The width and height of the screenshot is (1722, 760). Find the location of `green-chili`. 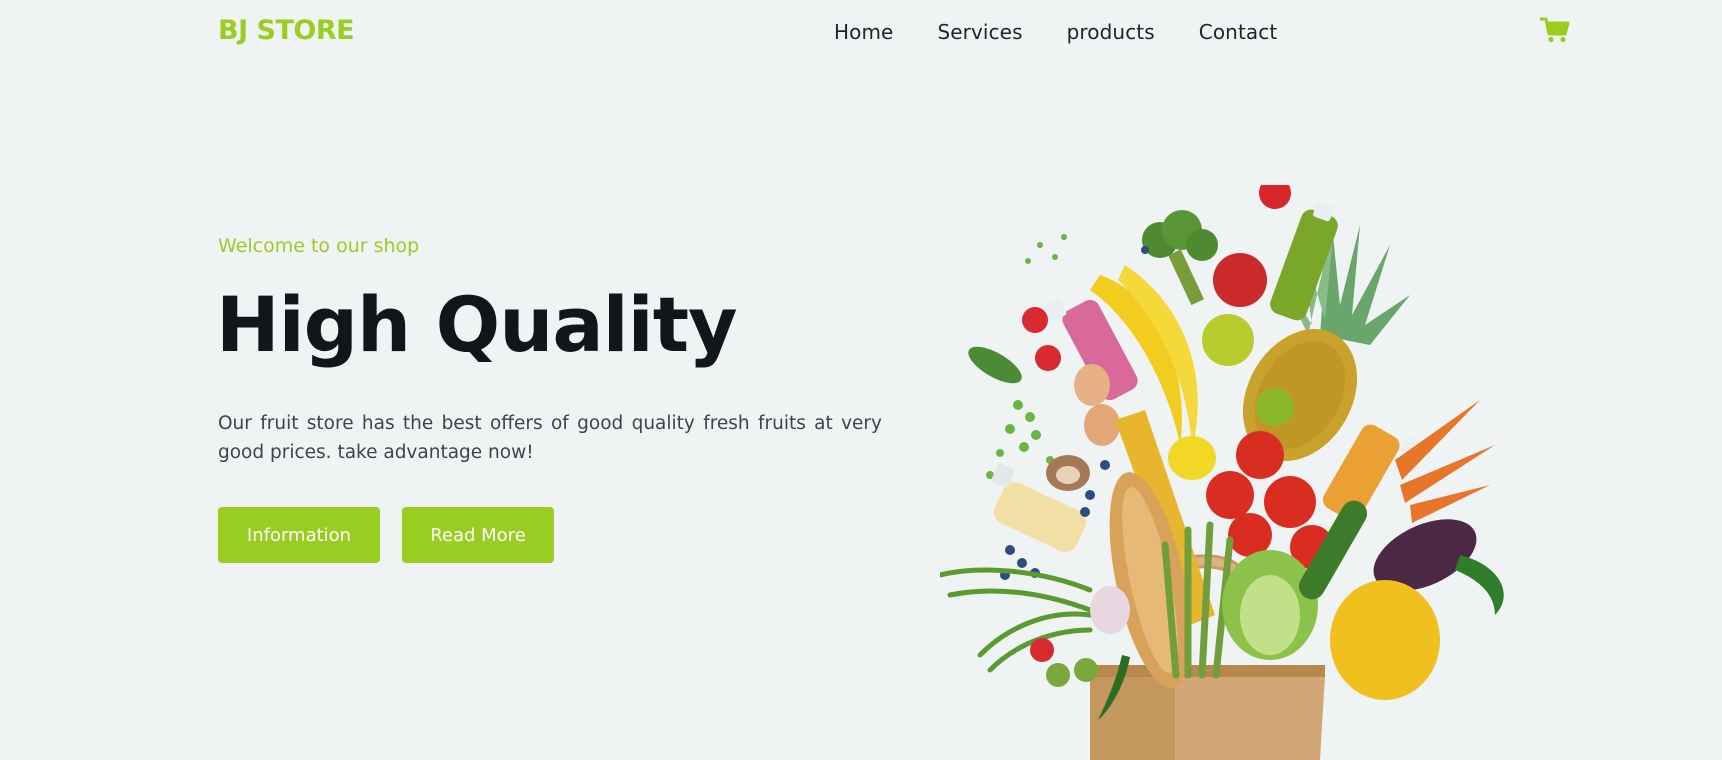

green-chili is located at coordinates (1479, 585).